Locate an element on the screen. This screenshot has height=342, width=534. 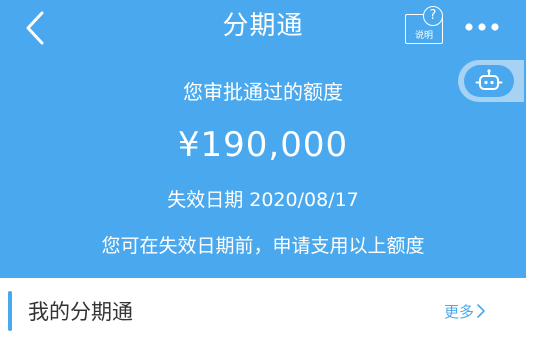
section-title: 我的分期通 is located at coordinates (80, 312).